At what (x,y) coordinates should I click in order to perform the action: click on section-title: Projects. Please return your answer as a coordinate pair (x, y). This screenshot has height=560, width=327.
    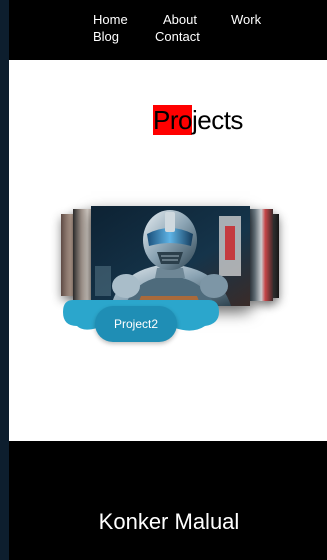
    Looking at the image, I should click on (198, 120).